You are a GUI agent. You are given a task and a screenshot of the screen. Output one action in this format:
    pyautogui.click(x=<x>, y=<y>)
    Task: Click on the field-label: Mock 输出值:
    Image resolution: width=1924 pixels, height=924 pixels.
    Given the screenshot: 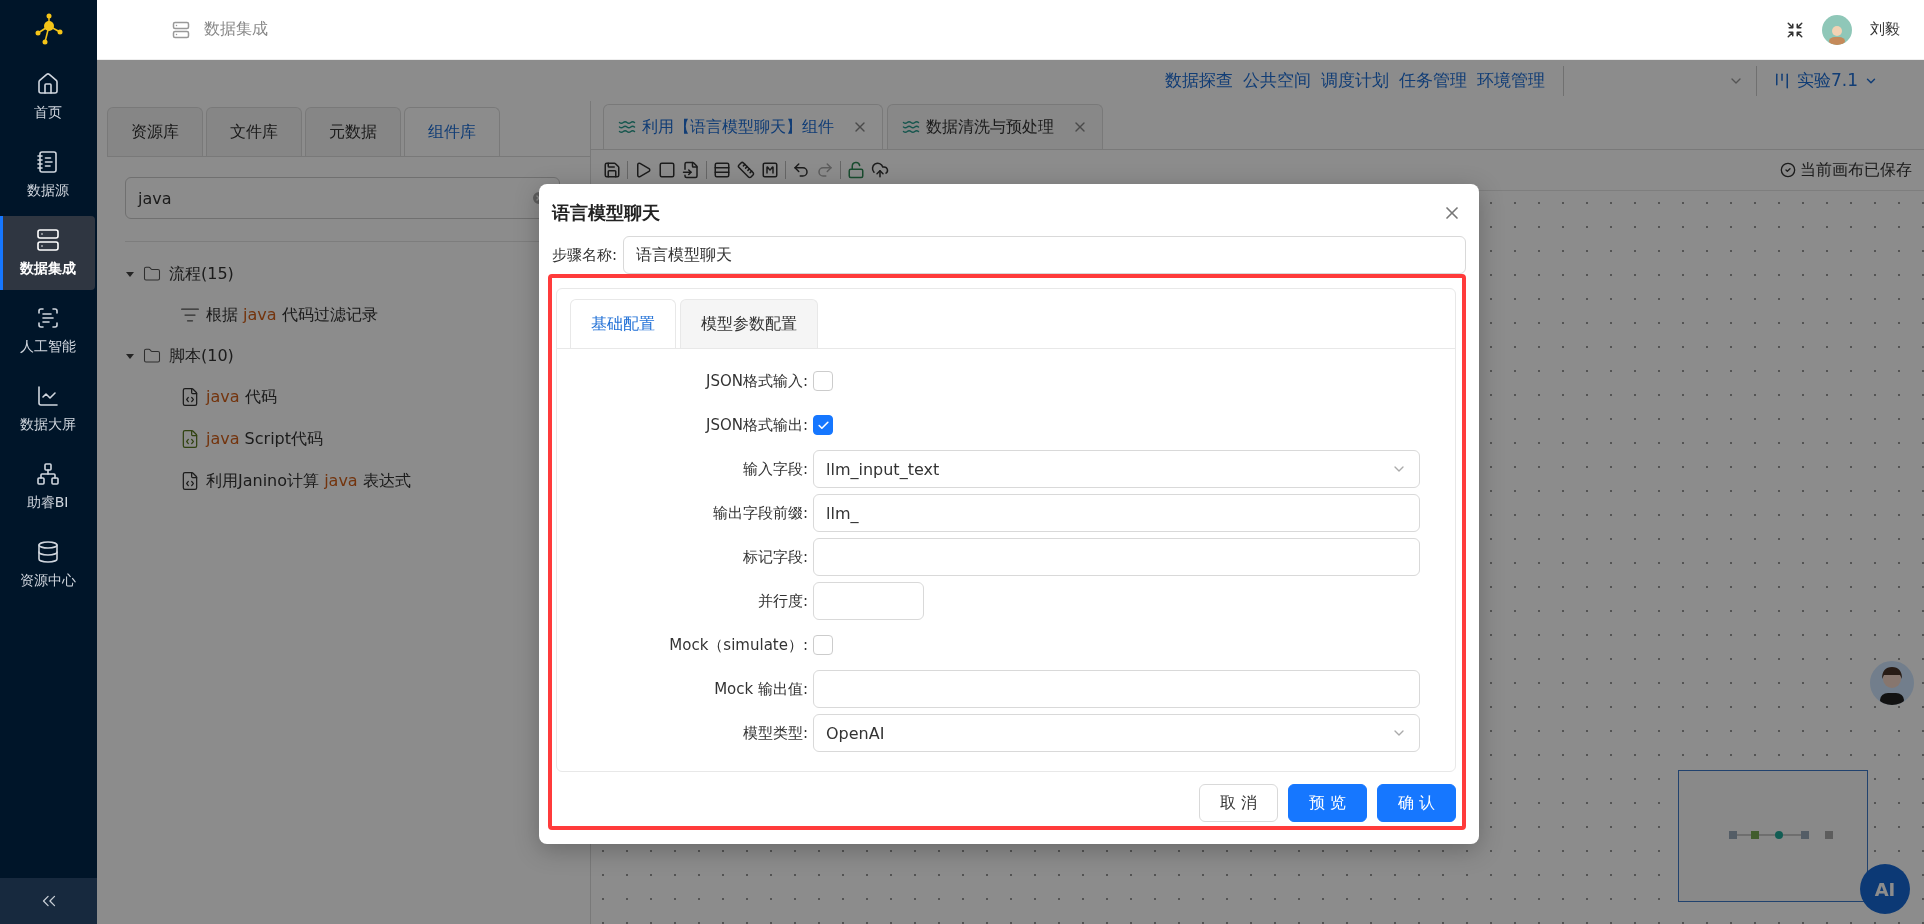 What is the action you would take?
    pyautogui.click(x=760, y=689)
    